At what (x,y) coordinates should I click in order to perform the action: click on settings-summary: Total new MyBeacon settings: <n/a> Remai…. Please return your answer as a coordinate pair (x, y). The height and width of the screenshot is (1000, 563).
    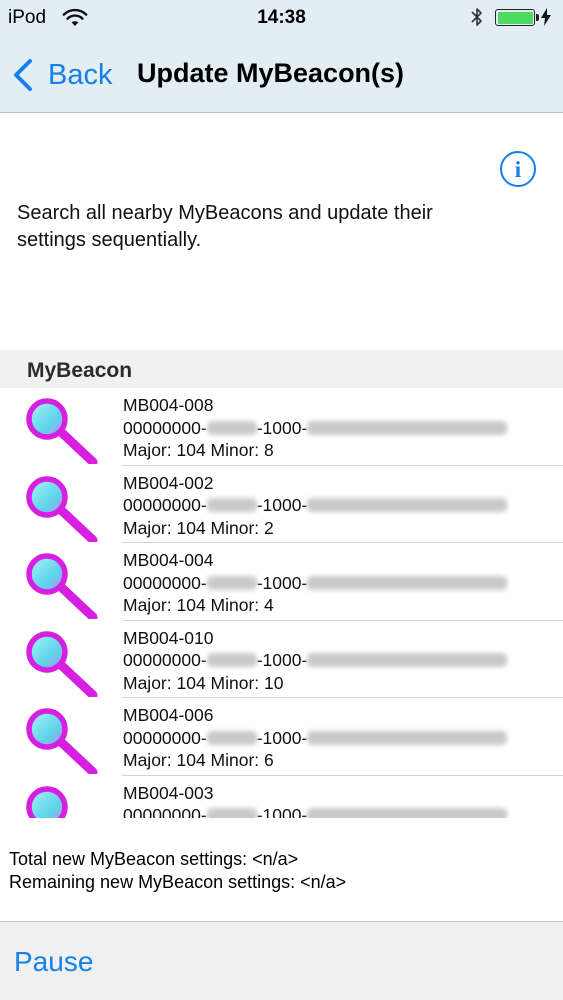
    Looking at the image, I should click on (177, 871).